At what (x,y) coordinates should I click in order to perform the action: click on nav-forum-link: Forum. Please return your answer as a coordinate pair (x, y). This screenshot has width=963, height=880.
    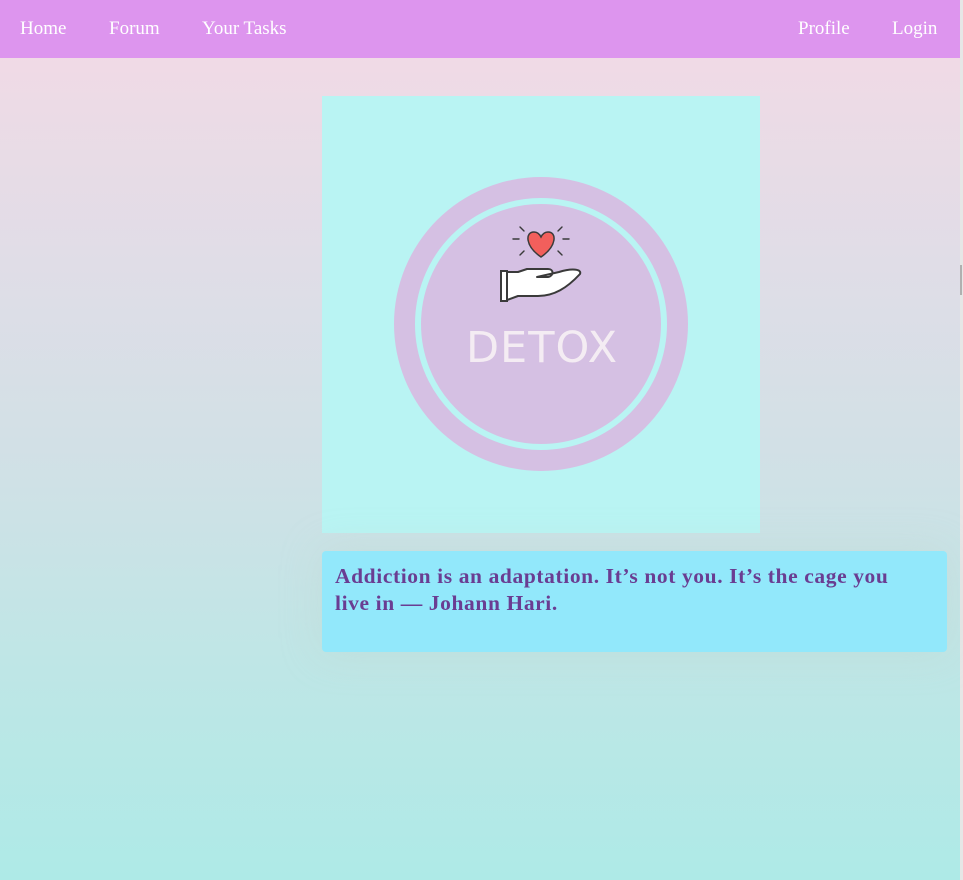
    Looking at the image, I should click on (134, 29).